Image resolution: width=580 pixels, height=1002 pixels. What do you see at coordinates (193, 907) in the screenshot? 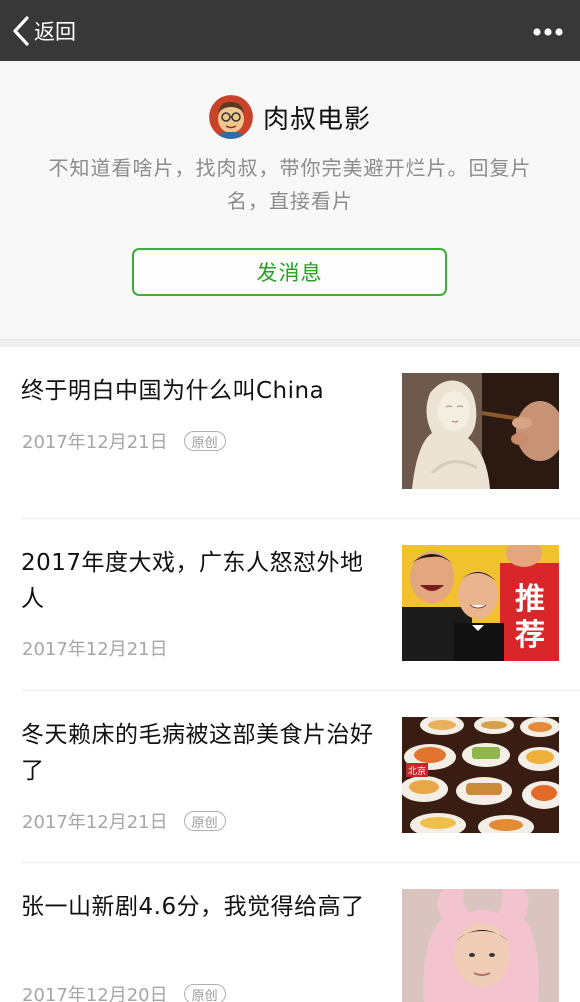
I see `article-title: 张一山新剧4.6分，我觉得给高了` at bounding box center [193, 907].